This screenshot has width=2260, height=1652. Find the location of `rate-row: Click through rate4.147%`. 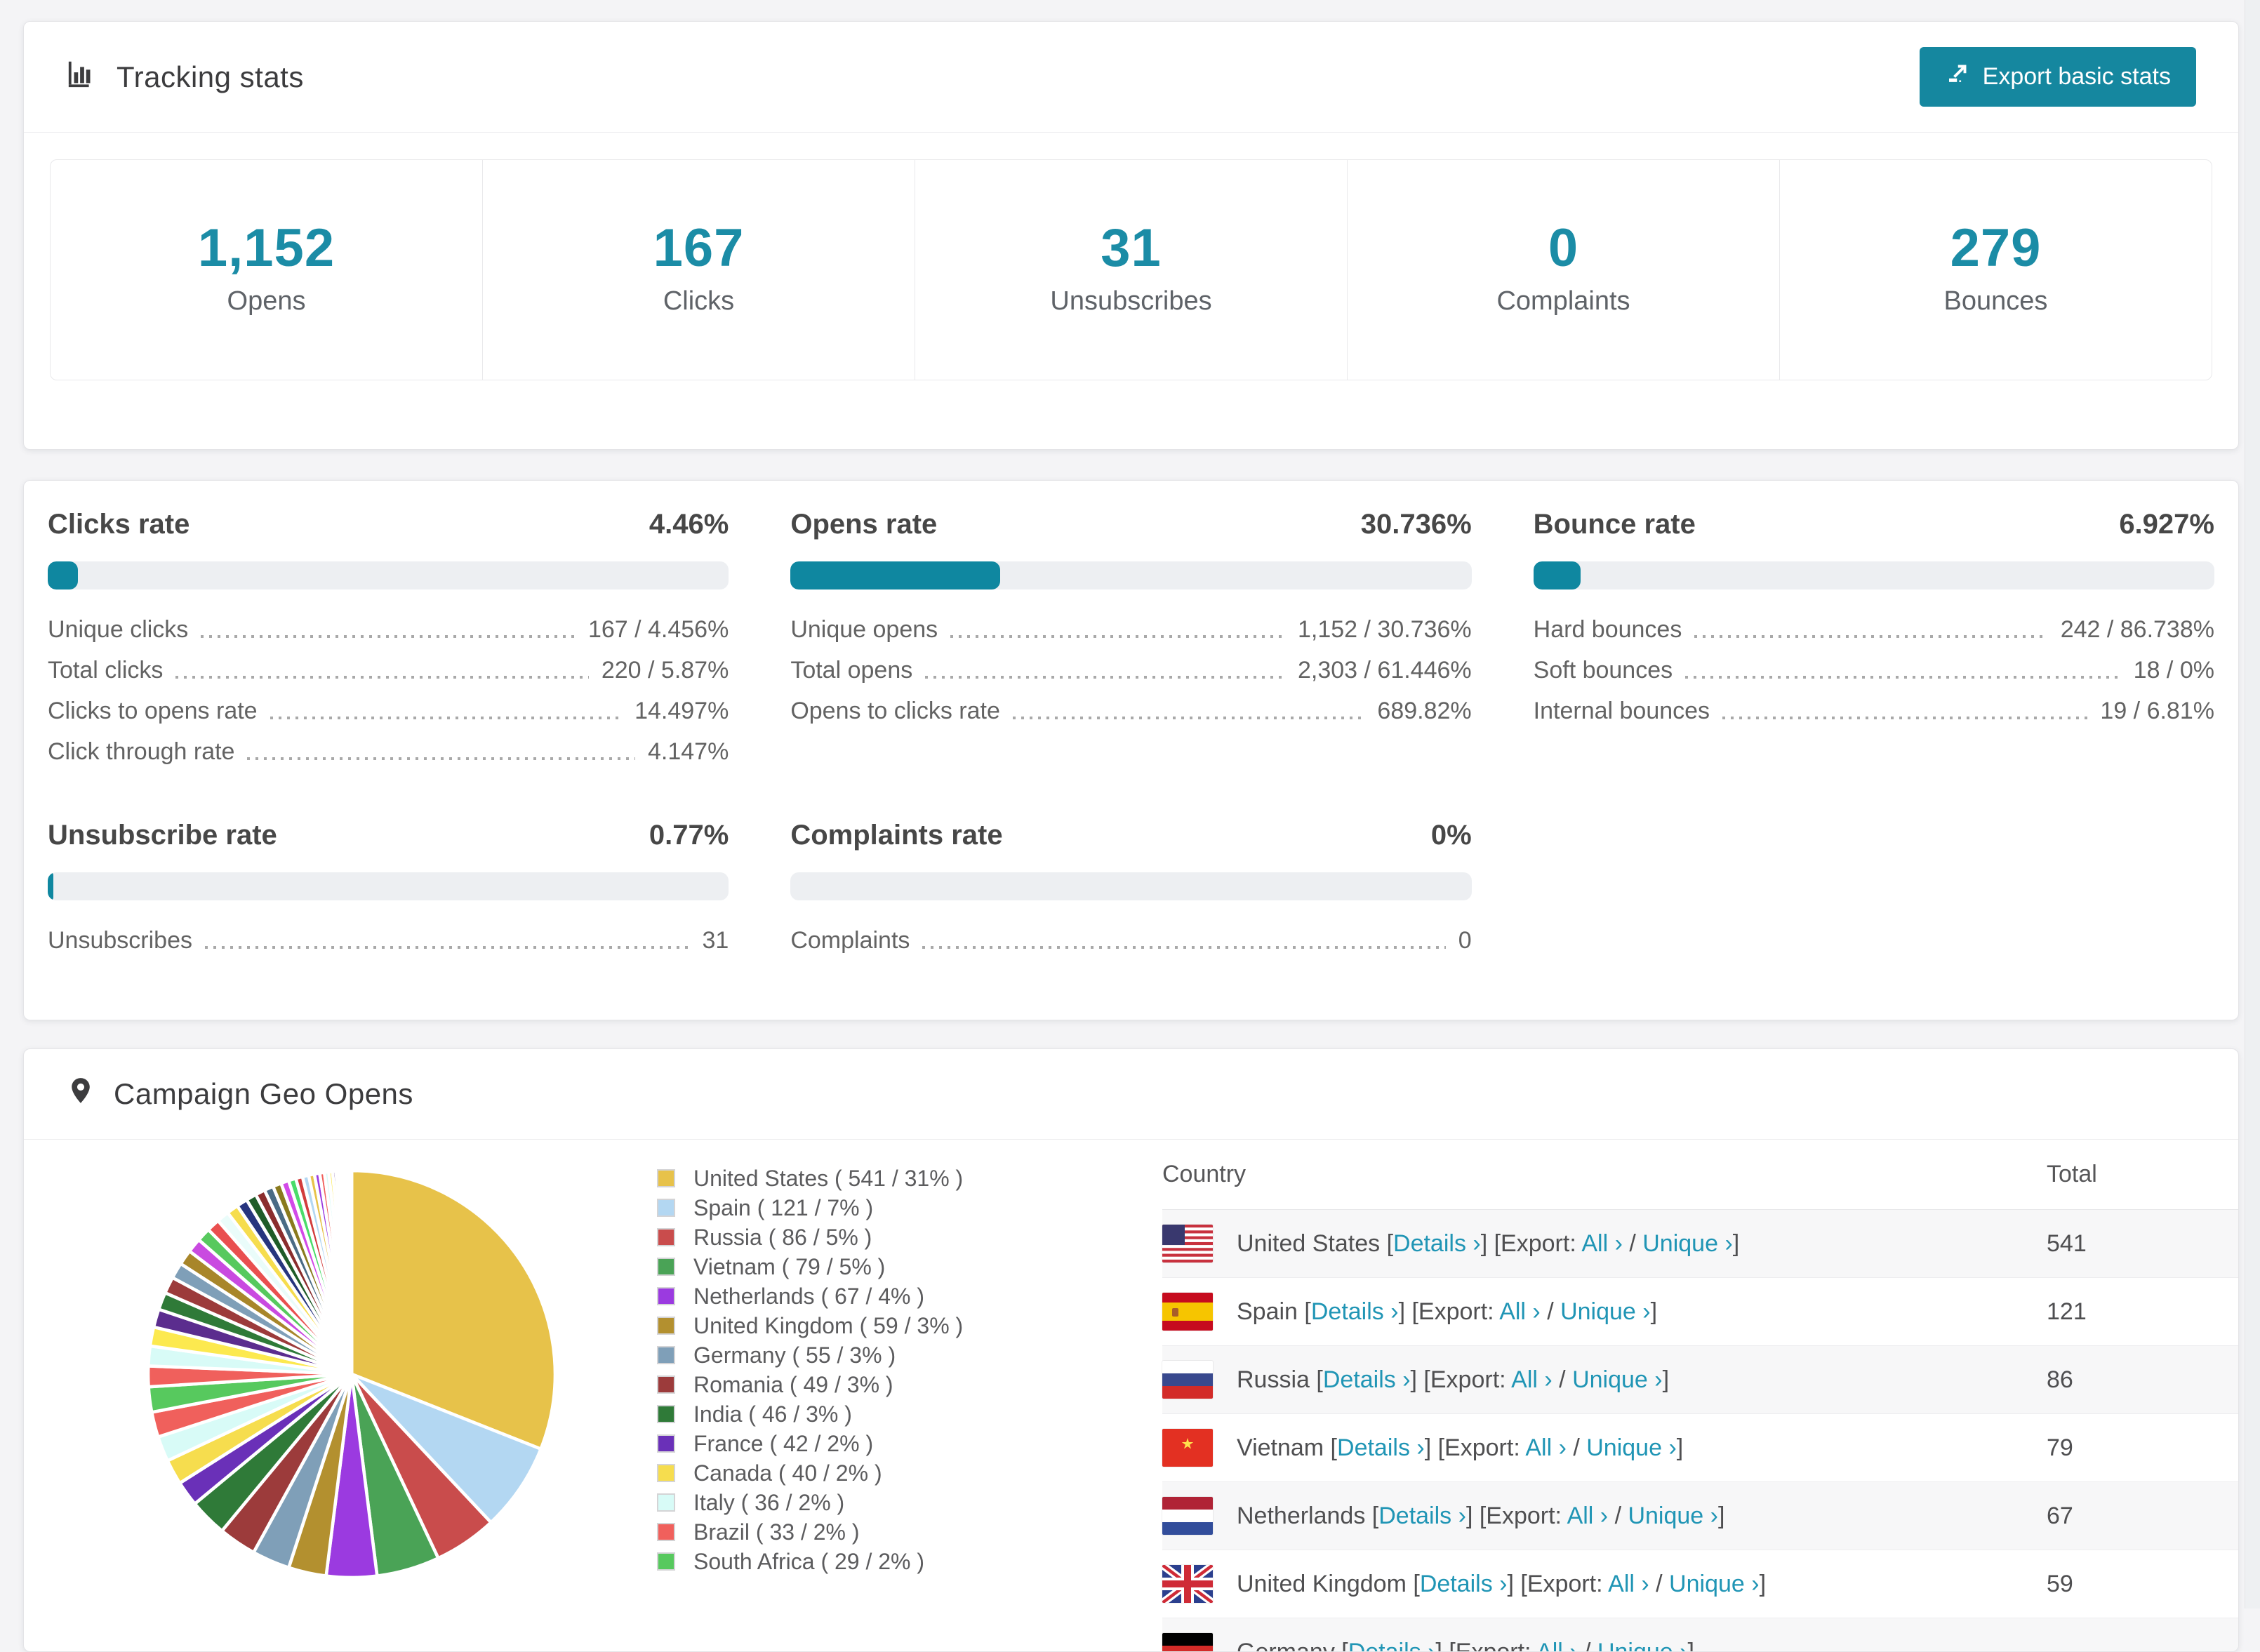

rate-row: Click through rate4.147% is located at coordinates (388, 752).